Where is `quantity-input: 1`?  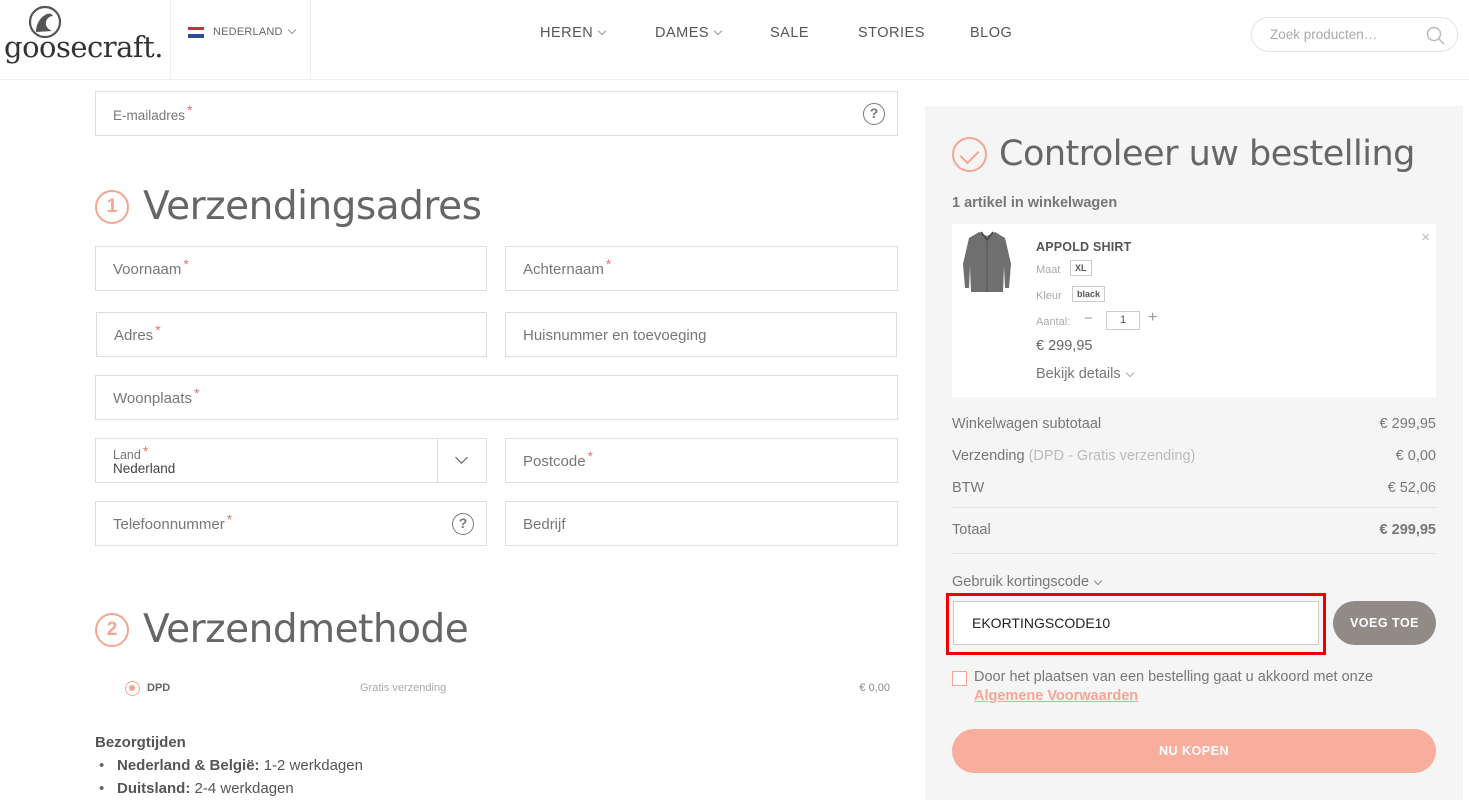 quantity-input: 1 is located at coordinates (1123, 320).